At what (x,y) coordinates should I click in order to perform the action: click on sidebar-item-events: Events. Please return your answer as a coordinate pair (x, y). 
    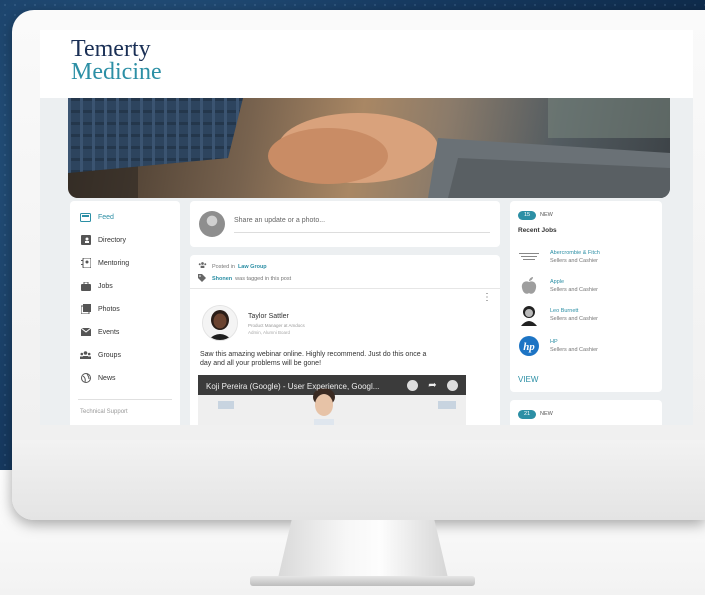
    Looking at the image, I should click on (99, 332).